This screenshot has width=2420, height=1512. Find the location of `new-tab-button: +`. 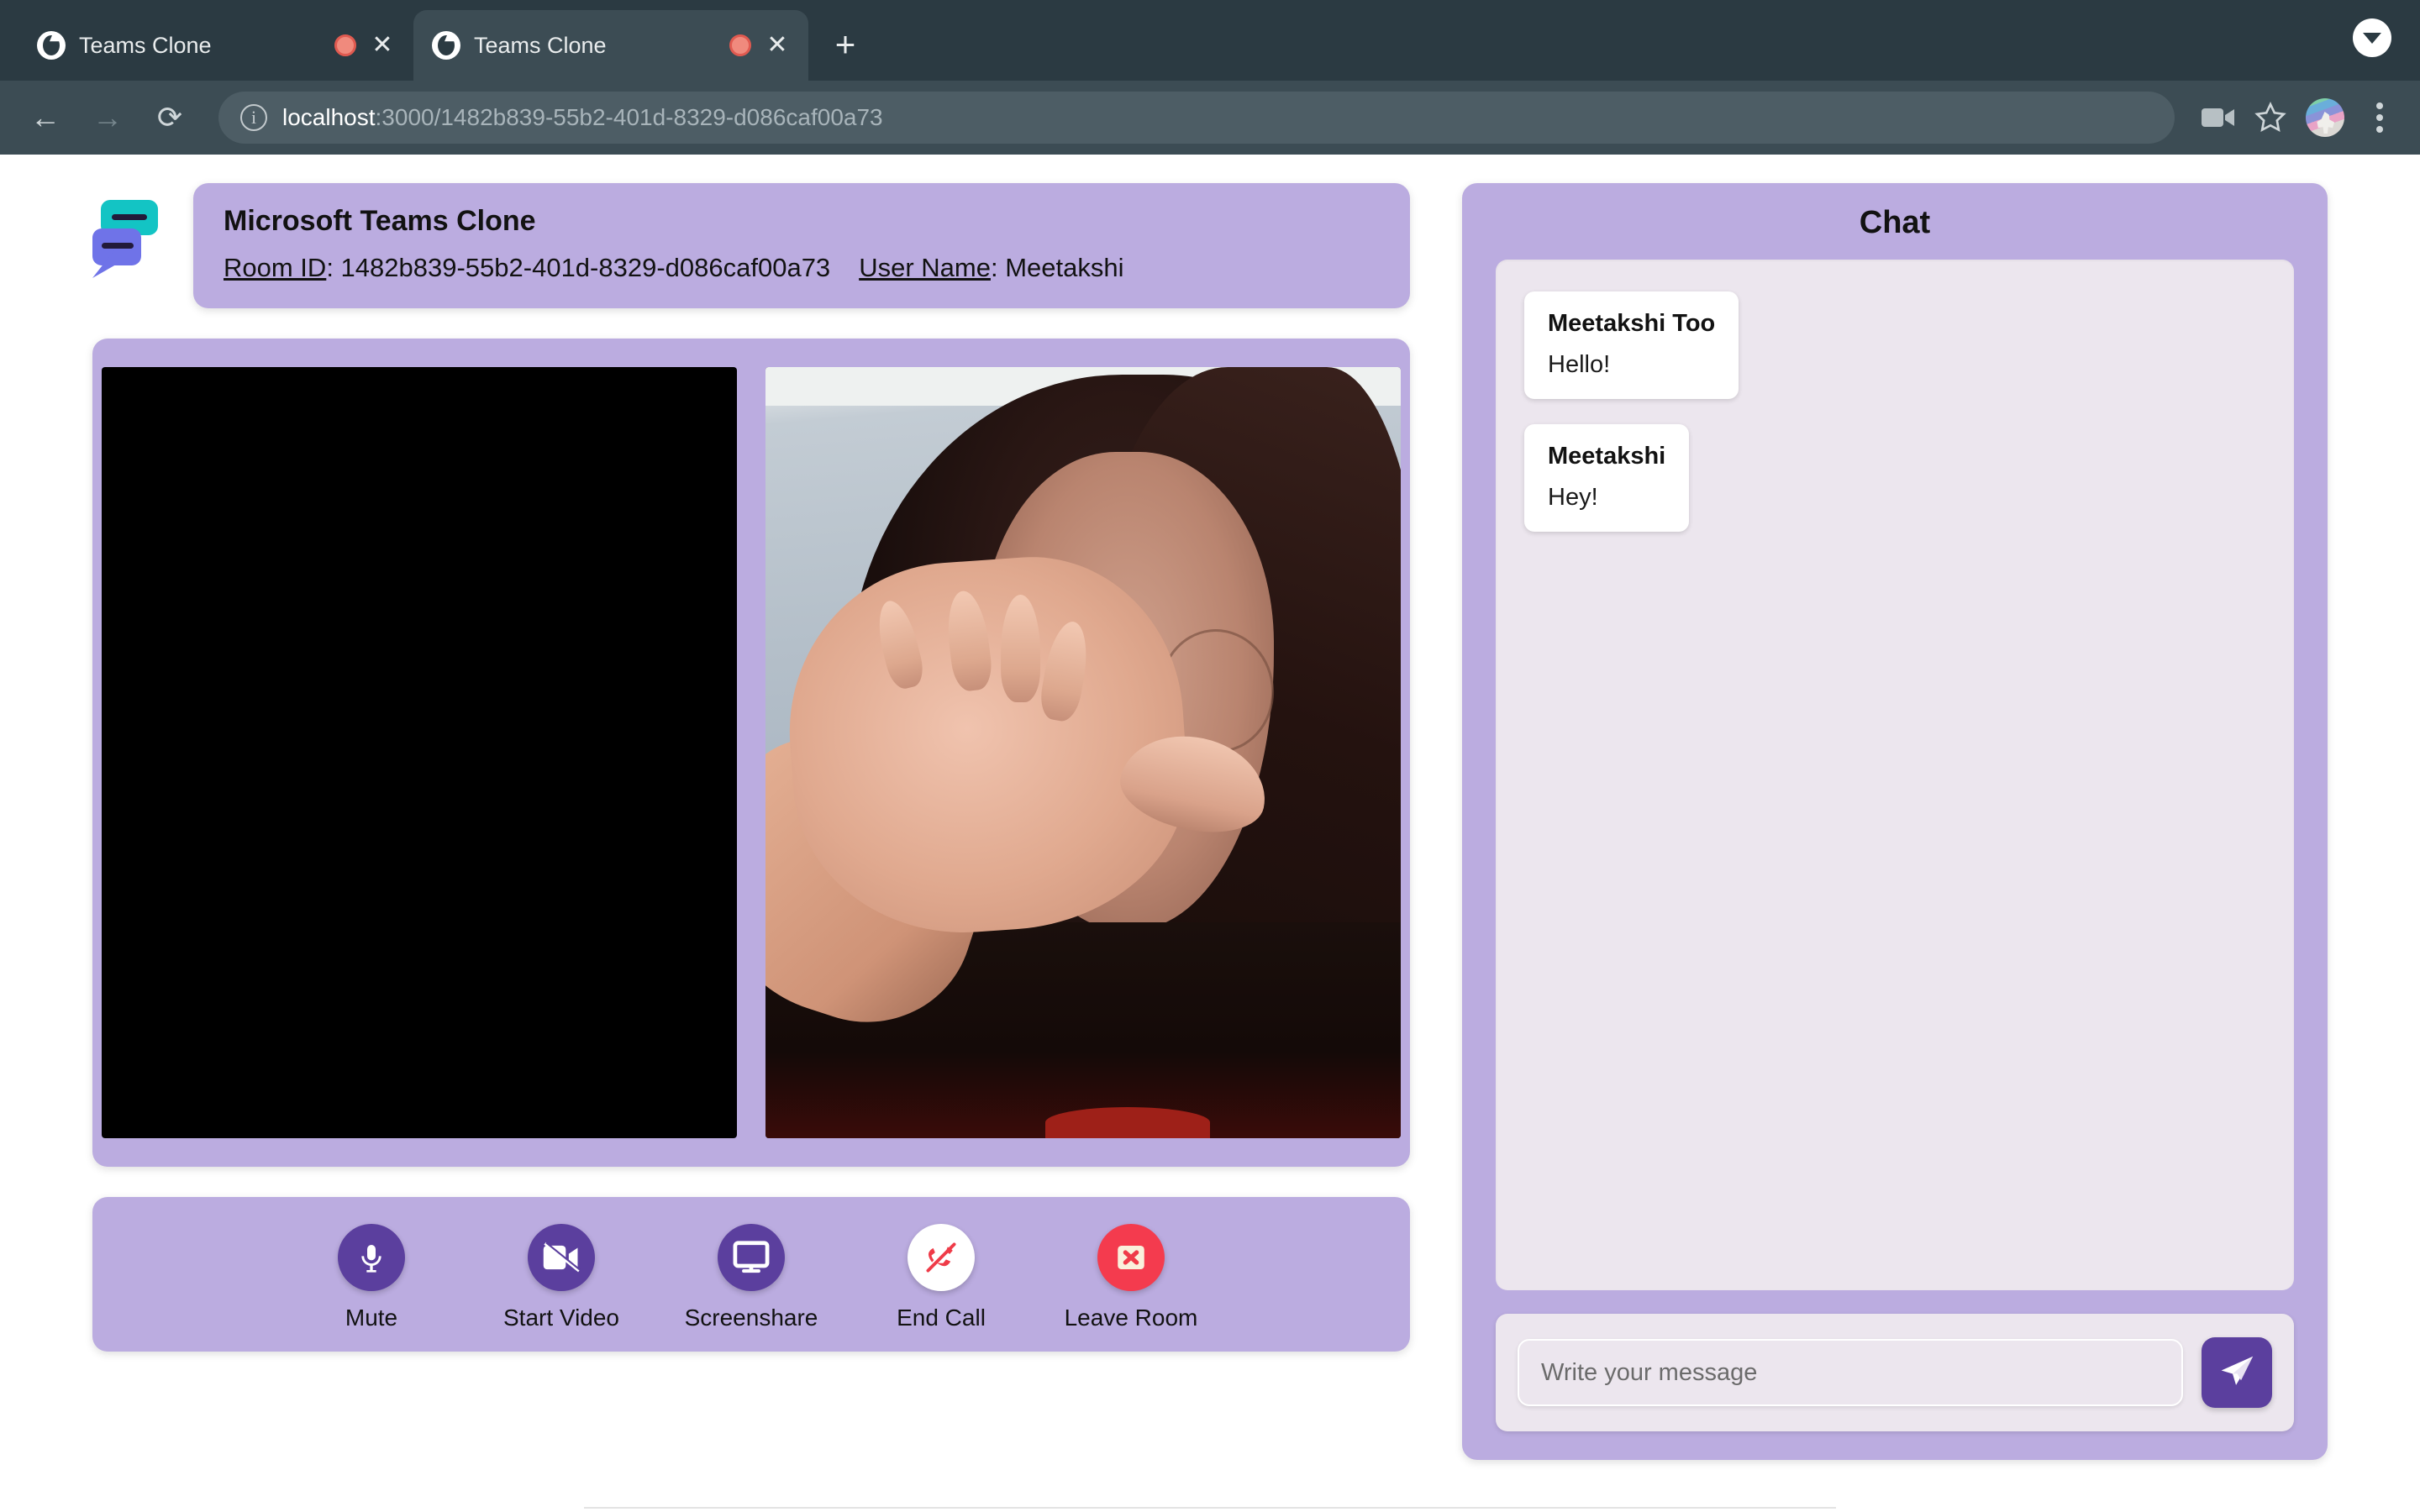

new-tab-button: + is located at coordinates (845, 44).